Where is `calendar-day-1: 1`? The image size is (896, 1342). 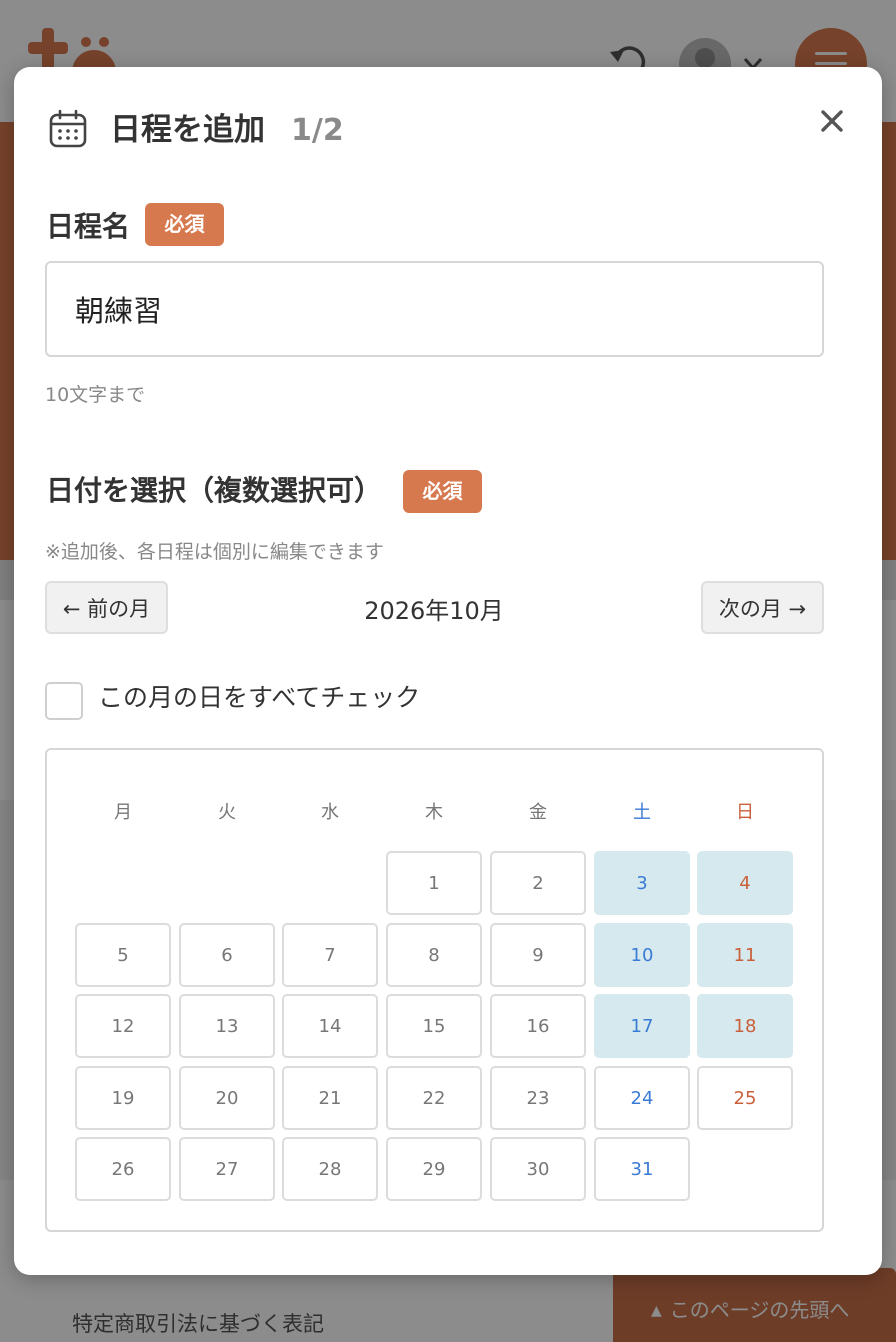 calendar-day-1: 1 is located at coordinates (434, 883).